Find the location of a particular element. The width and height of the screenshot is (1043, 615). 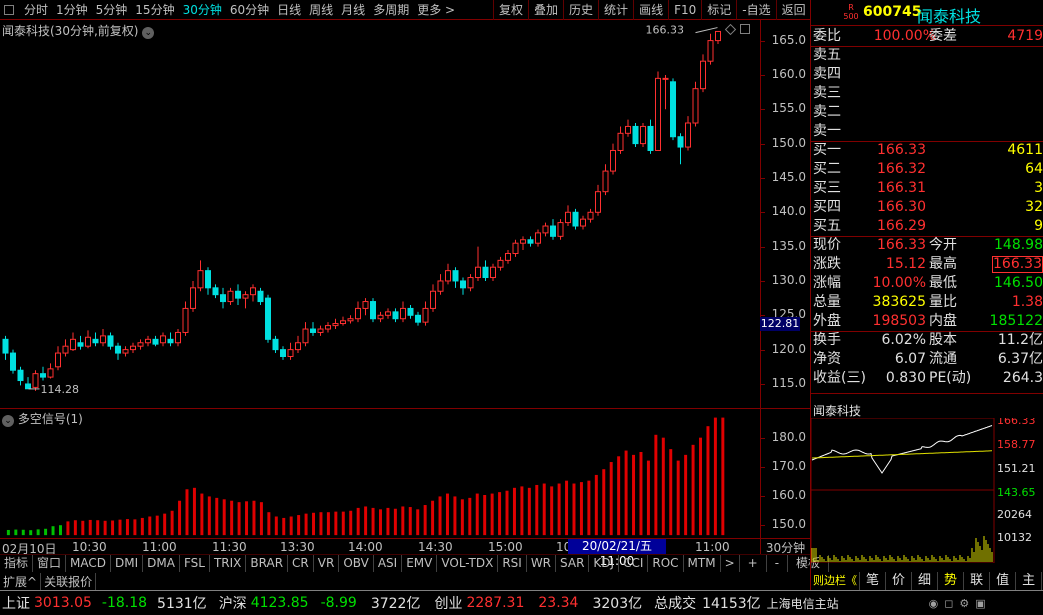

side-tab-5: 值 is located at coordinates (1003, 581).